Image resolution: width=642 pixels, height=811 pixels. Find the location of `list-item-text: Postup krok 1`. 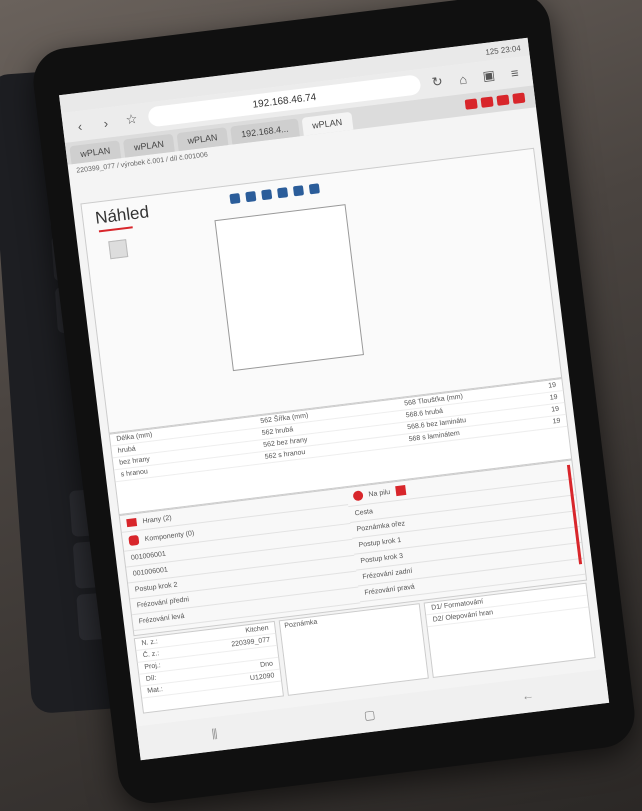

list-item-text: Postup krok 1 is located at coordinates (380, 543).